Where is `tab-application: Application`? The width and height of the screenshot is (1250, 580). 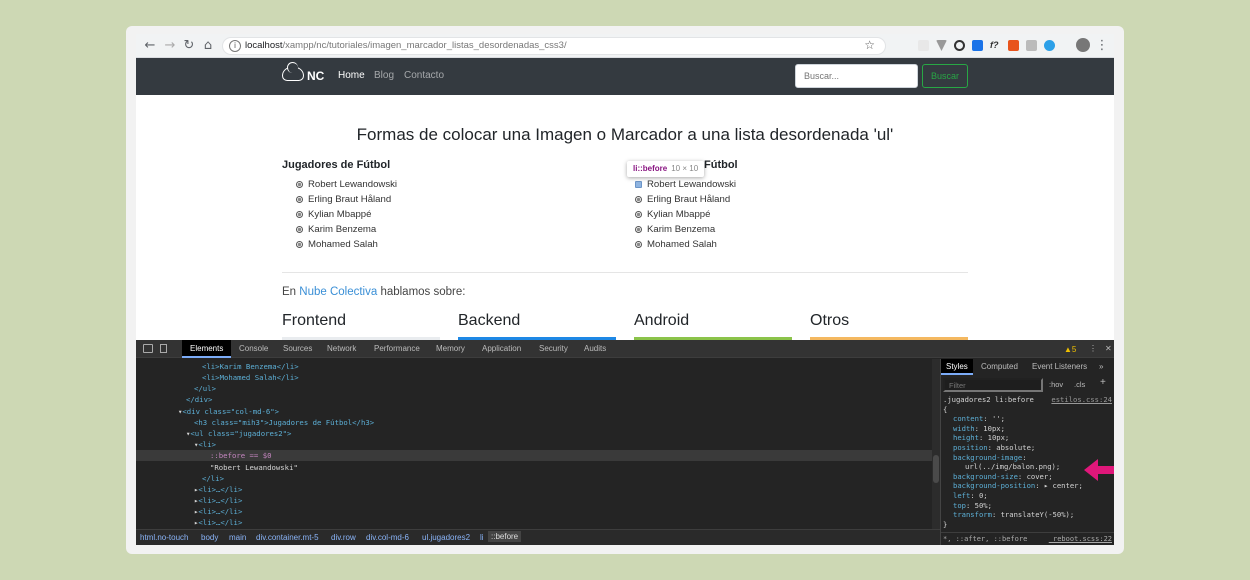 tab-application: Application is located at coordinates (501, 349).